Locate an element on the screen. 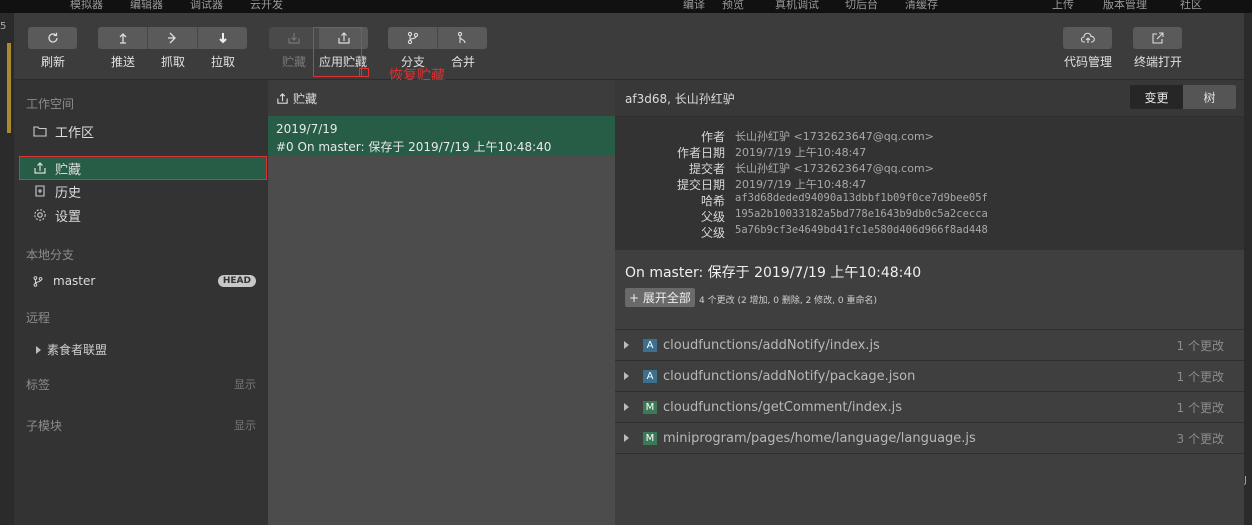 The height and width of the screenshot is (525, 1252). right-edge-panel: J is located at coordinates (1248, 269).